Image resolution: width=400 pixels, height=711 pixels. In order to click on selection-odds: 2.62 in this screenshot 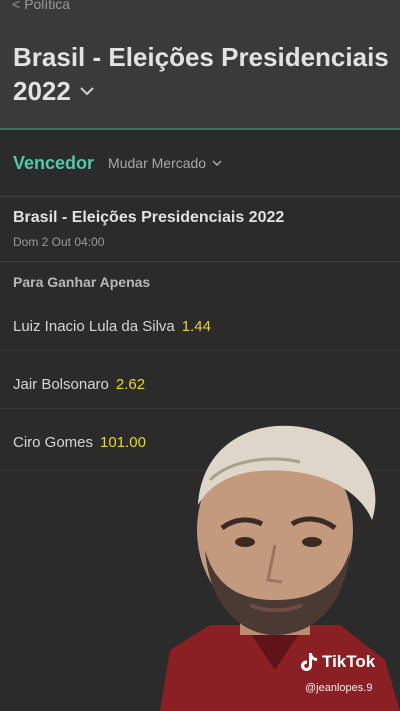, I will do `click(130, 384)`.